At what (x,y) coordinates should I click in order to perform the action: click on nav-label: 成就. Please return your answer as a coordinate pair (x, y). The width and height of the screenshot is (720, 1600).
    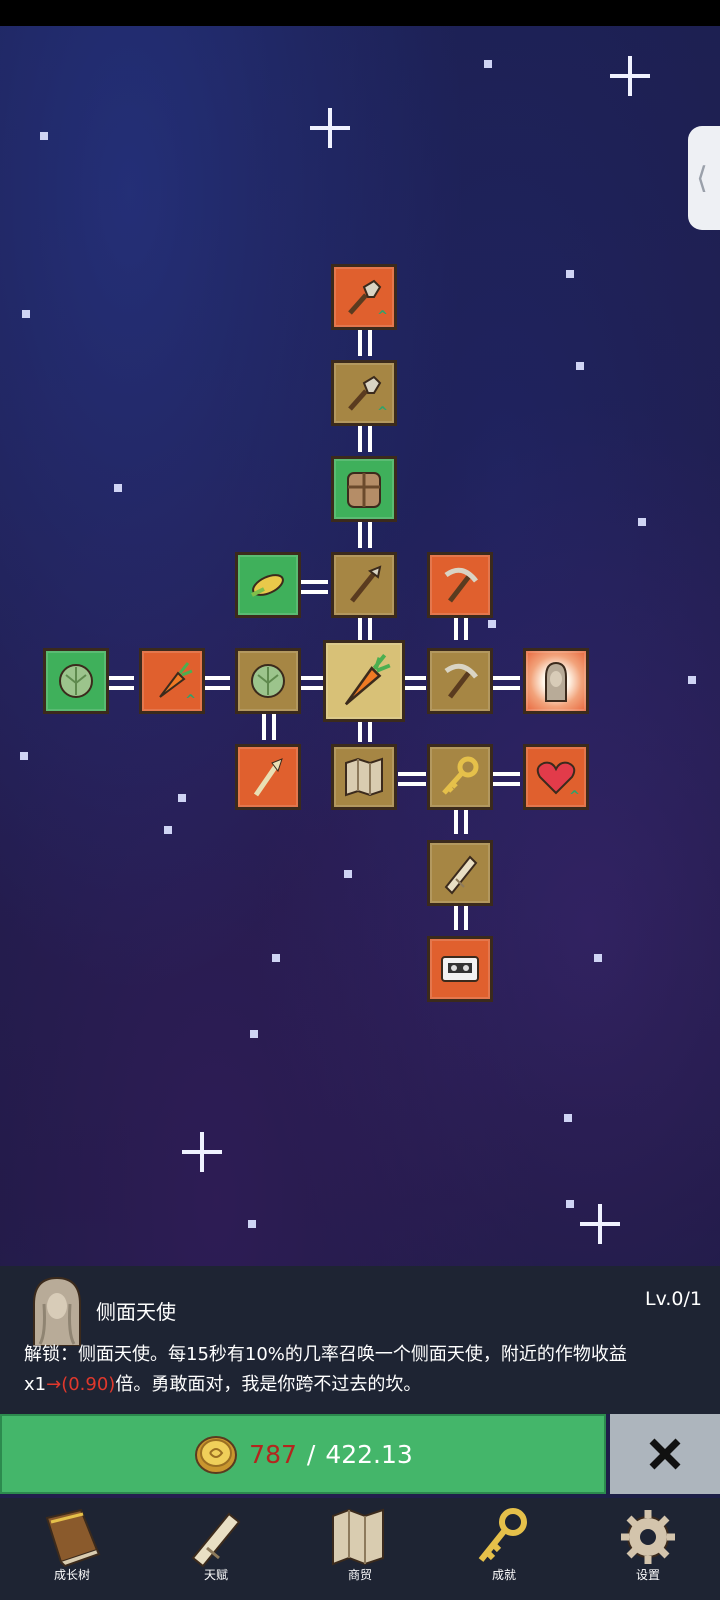
    Looking at the image, I should click on (503, 1575).